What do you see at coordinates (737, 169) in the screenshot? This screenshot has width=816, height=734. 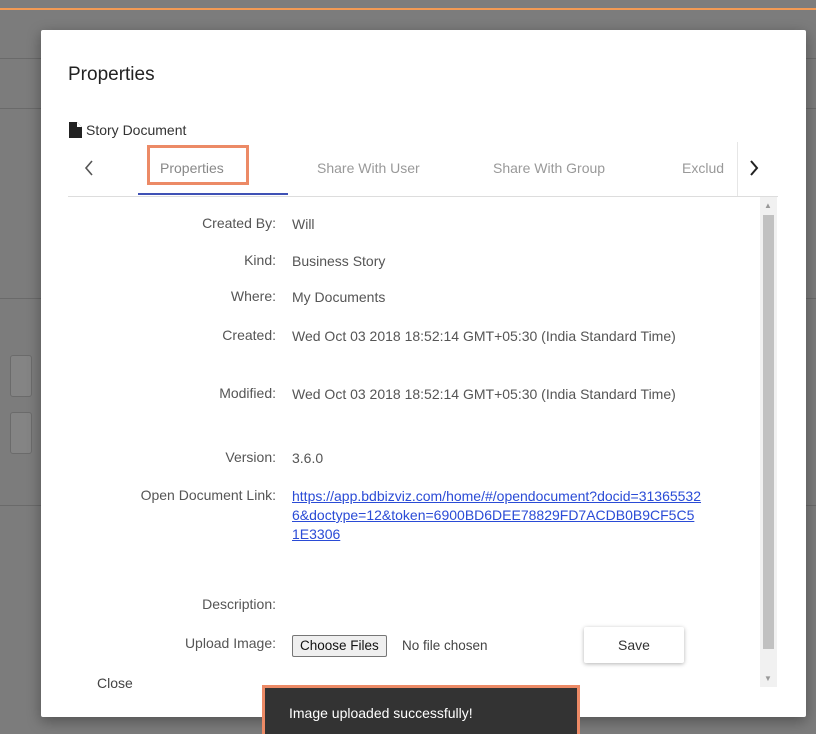 I see `tab-overflow-divider` at bounding box center [737, 169].